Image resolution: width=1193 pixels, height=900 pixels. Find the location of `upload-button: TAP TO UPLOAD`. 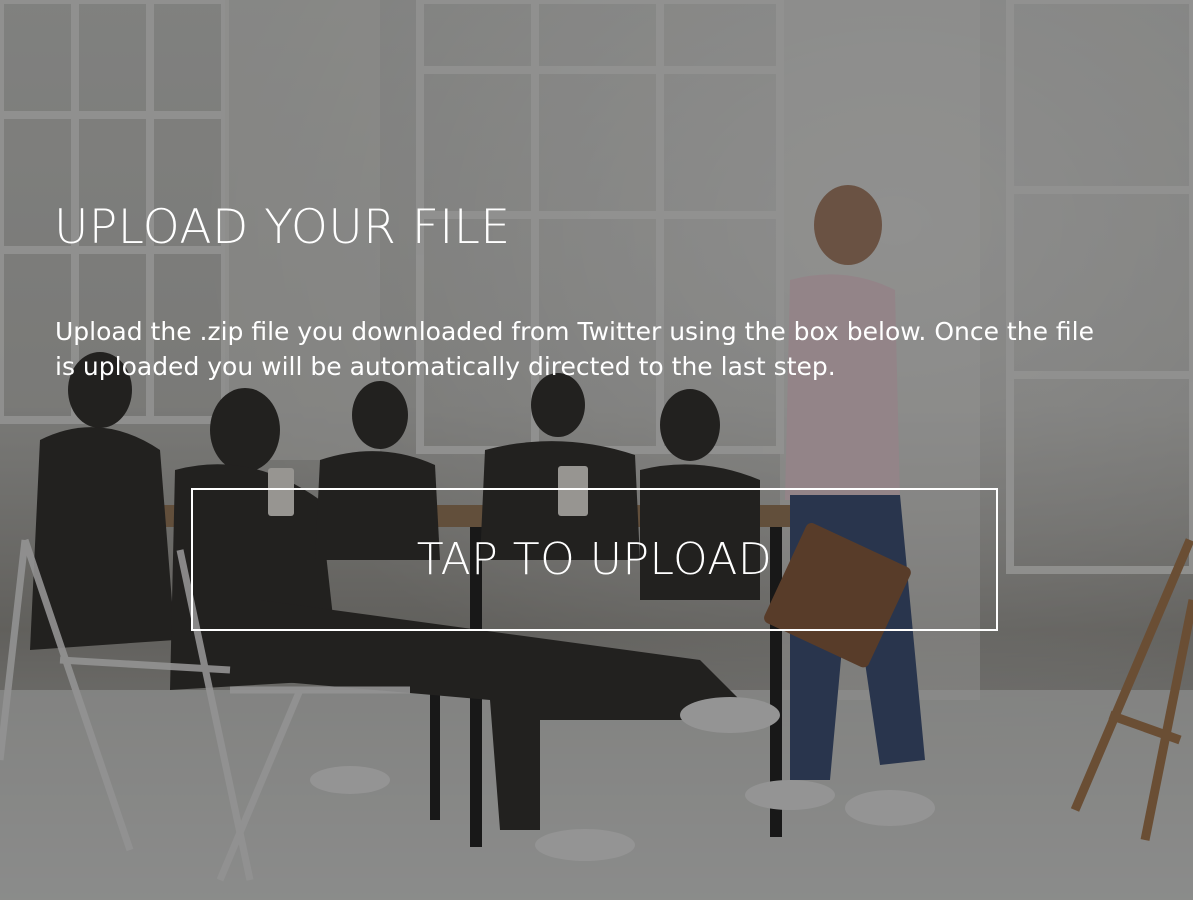

upload-button: TAP TO UPLOAD is located at coordinates (594, 559).